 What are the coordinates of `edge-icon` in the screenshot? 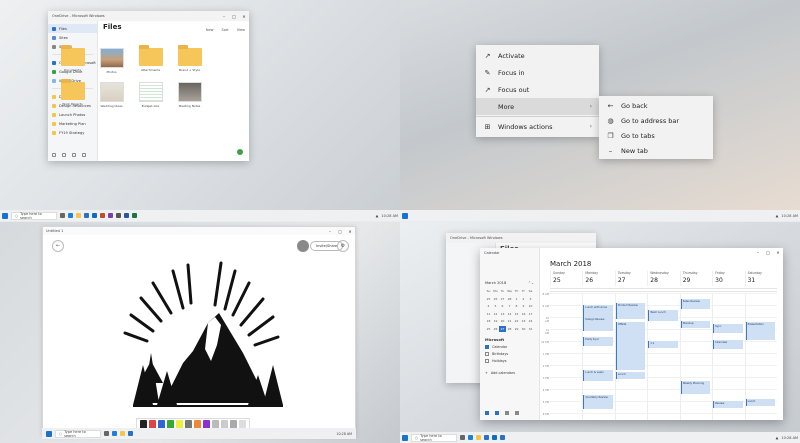 It's located at (470, 437).